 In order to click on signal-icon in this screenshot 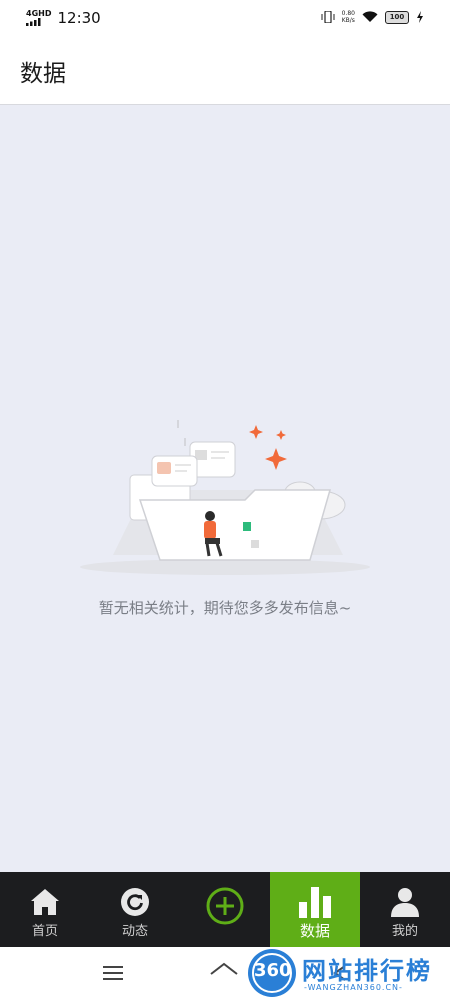, I will do `click(33, 22)`.